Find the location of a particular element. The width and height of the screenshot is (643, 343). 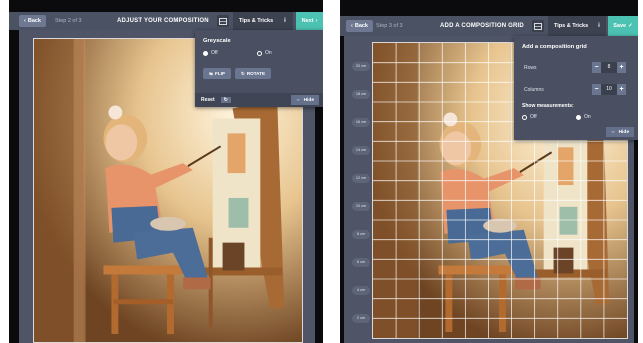

greyscale-off-radio: Off is located at coordinates (210, 53).